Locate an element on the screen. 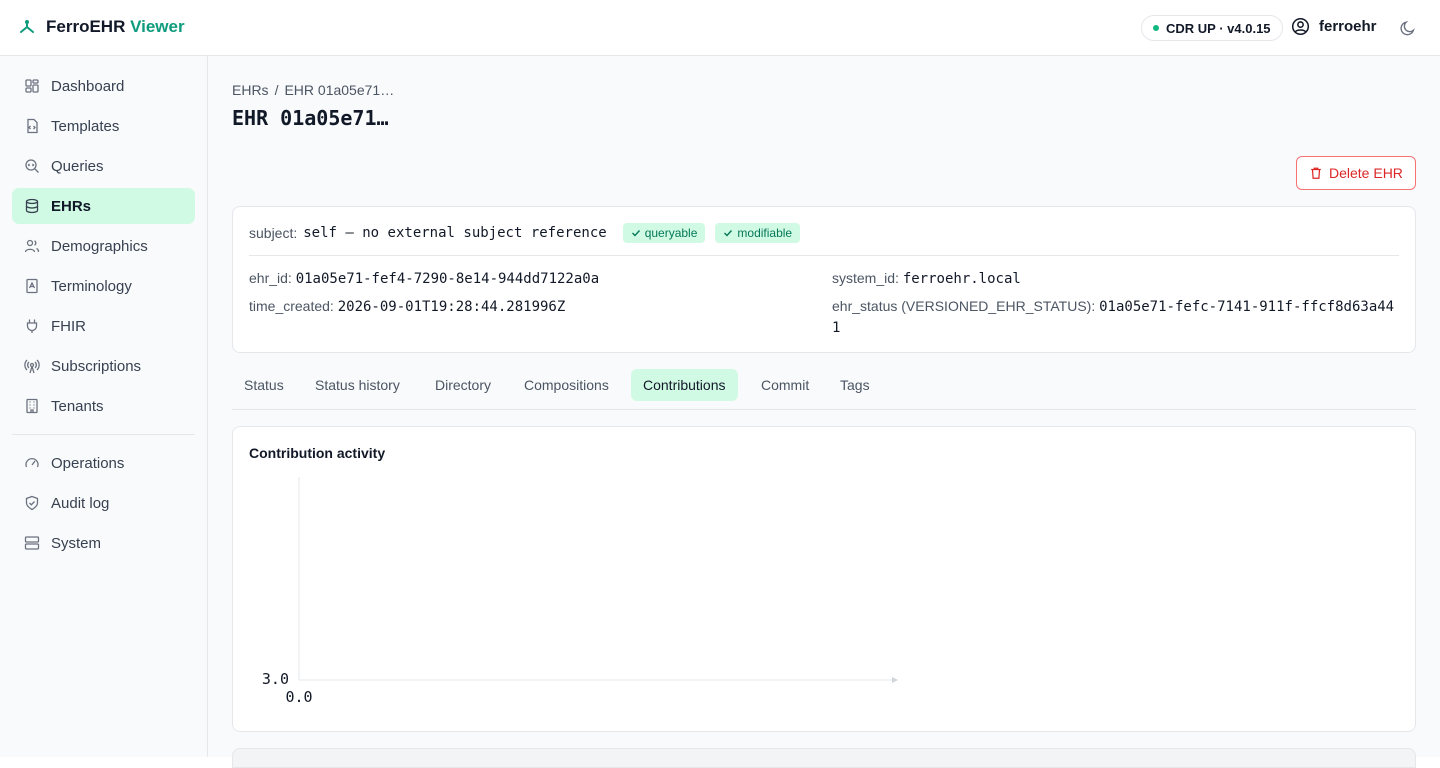 This screenshot has width=1440, height=768. status-dot-icon is located at coordinates (1156, 28).